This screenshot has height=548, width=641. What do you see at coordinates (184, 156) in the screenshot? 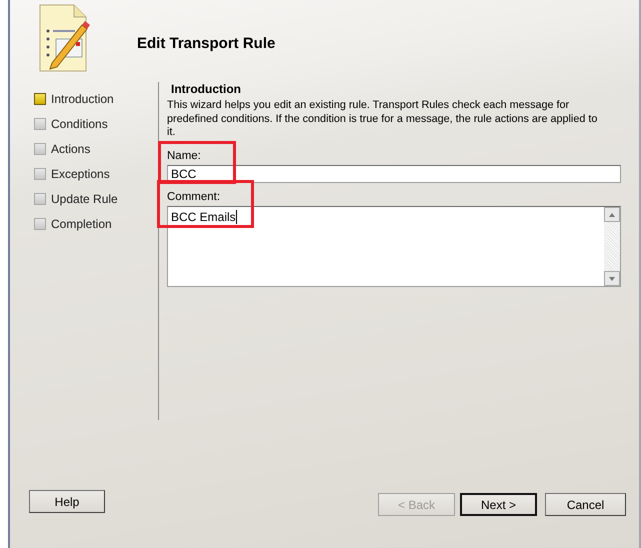
I see `field-label: Name:` at bounding box center [184, 156].